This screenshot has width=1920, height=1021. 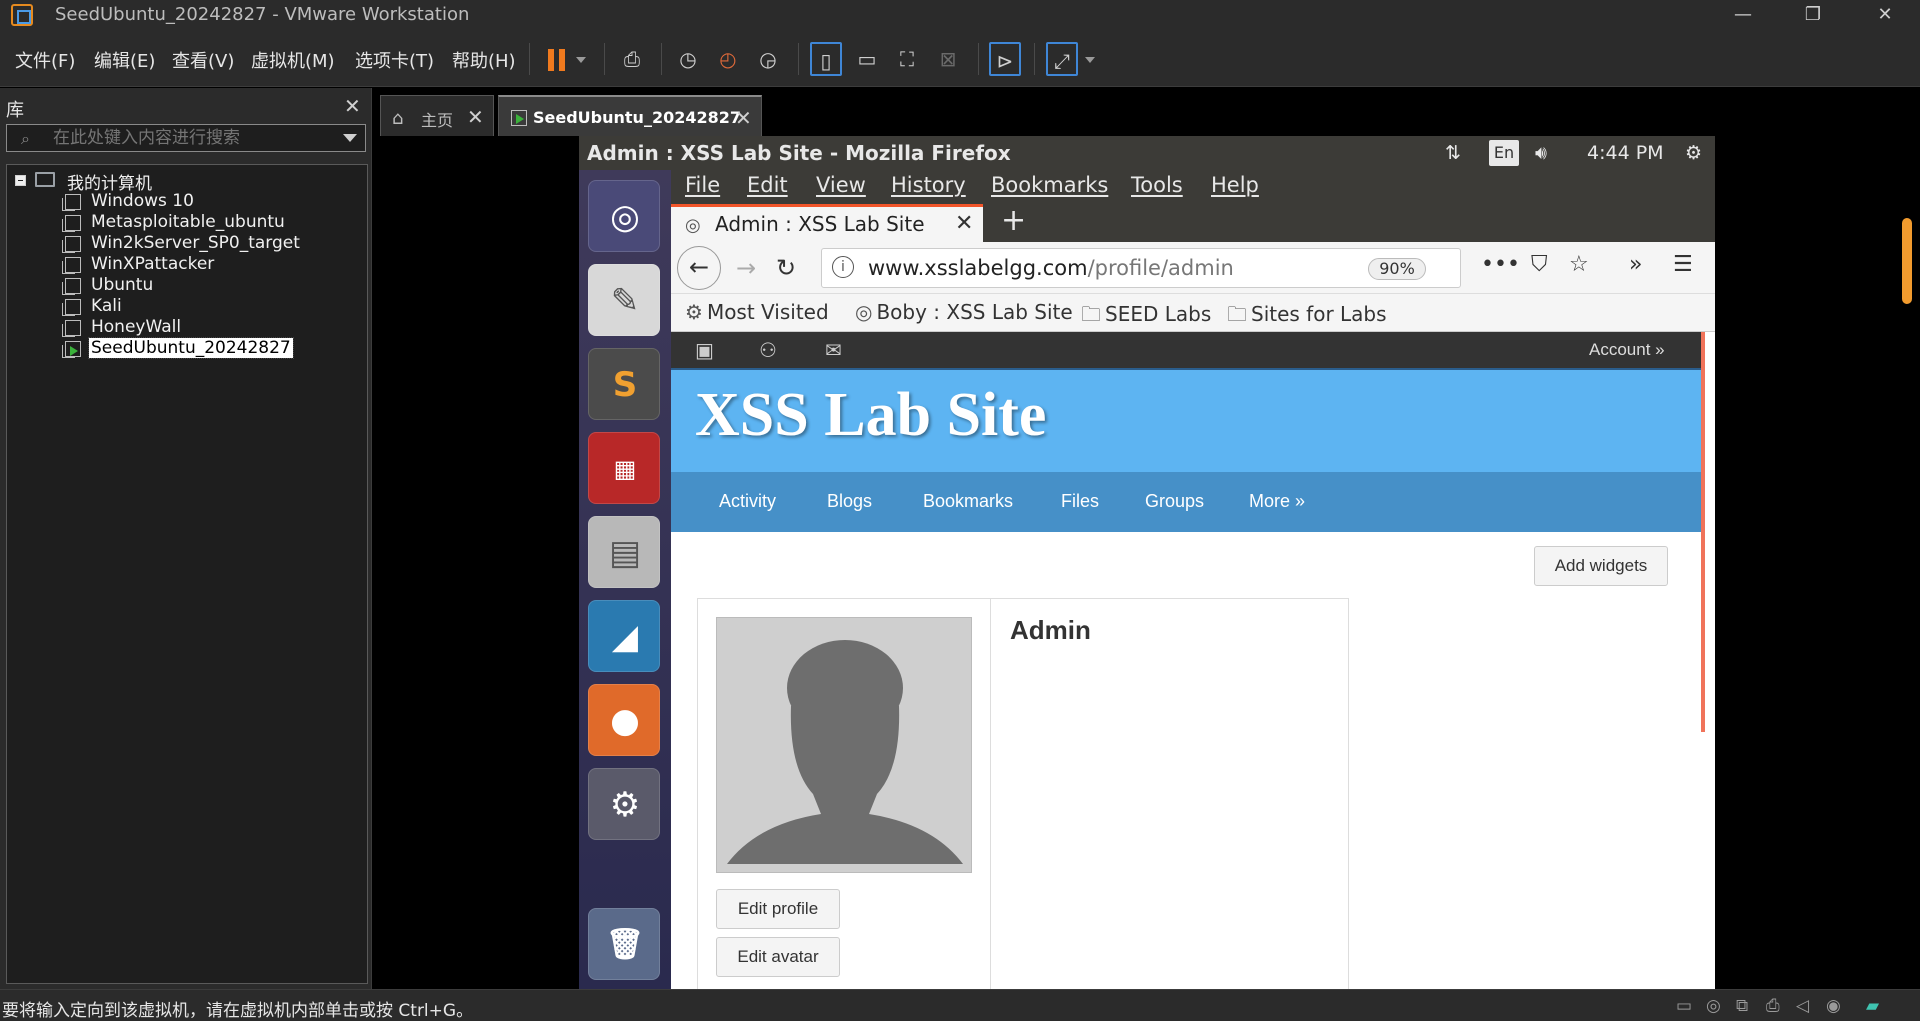 I want to click on forward-button: →, so click(x=746, y=269).